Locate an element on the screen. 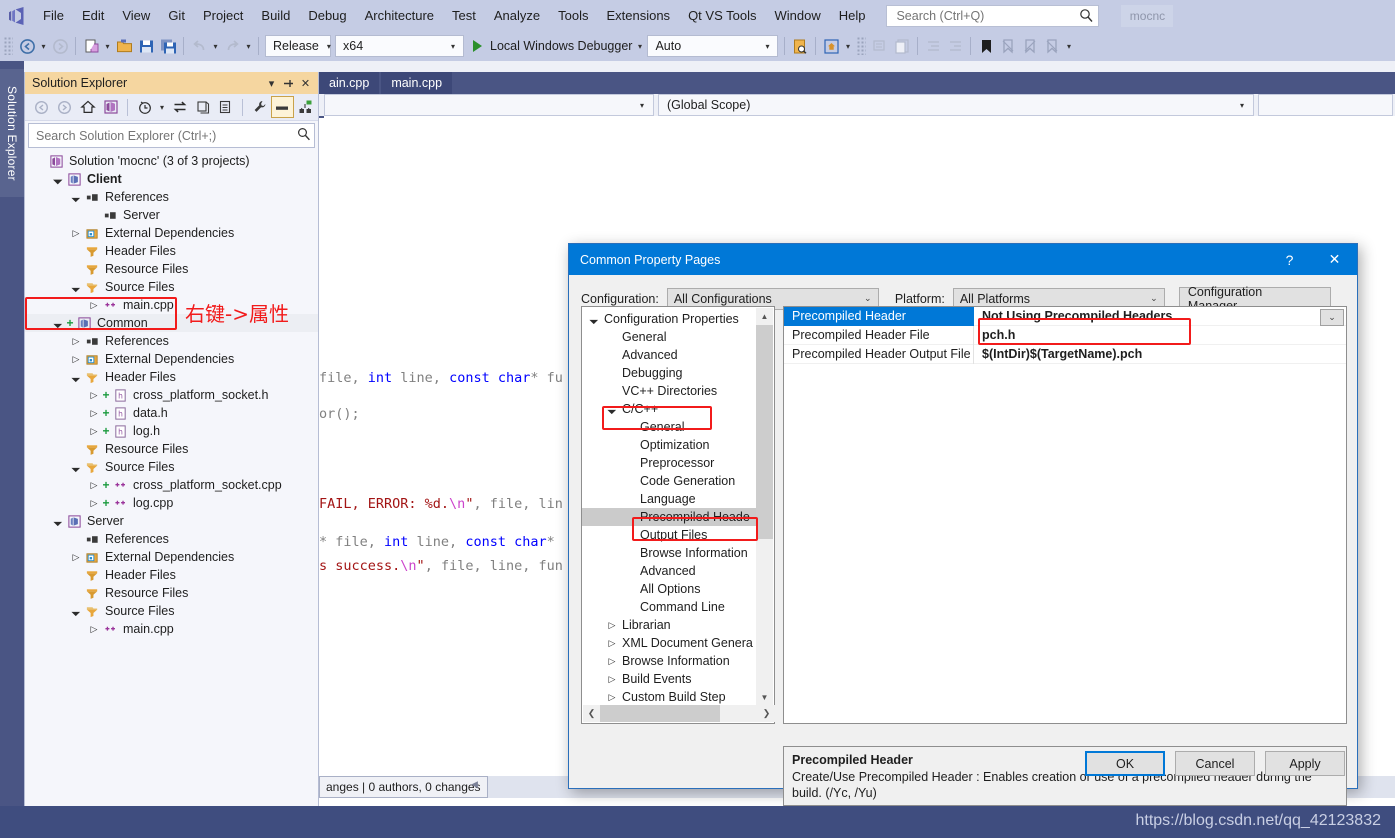 This screenshot has width=1395, height=838. open-folder-icon is located at coordinates (124, 46).